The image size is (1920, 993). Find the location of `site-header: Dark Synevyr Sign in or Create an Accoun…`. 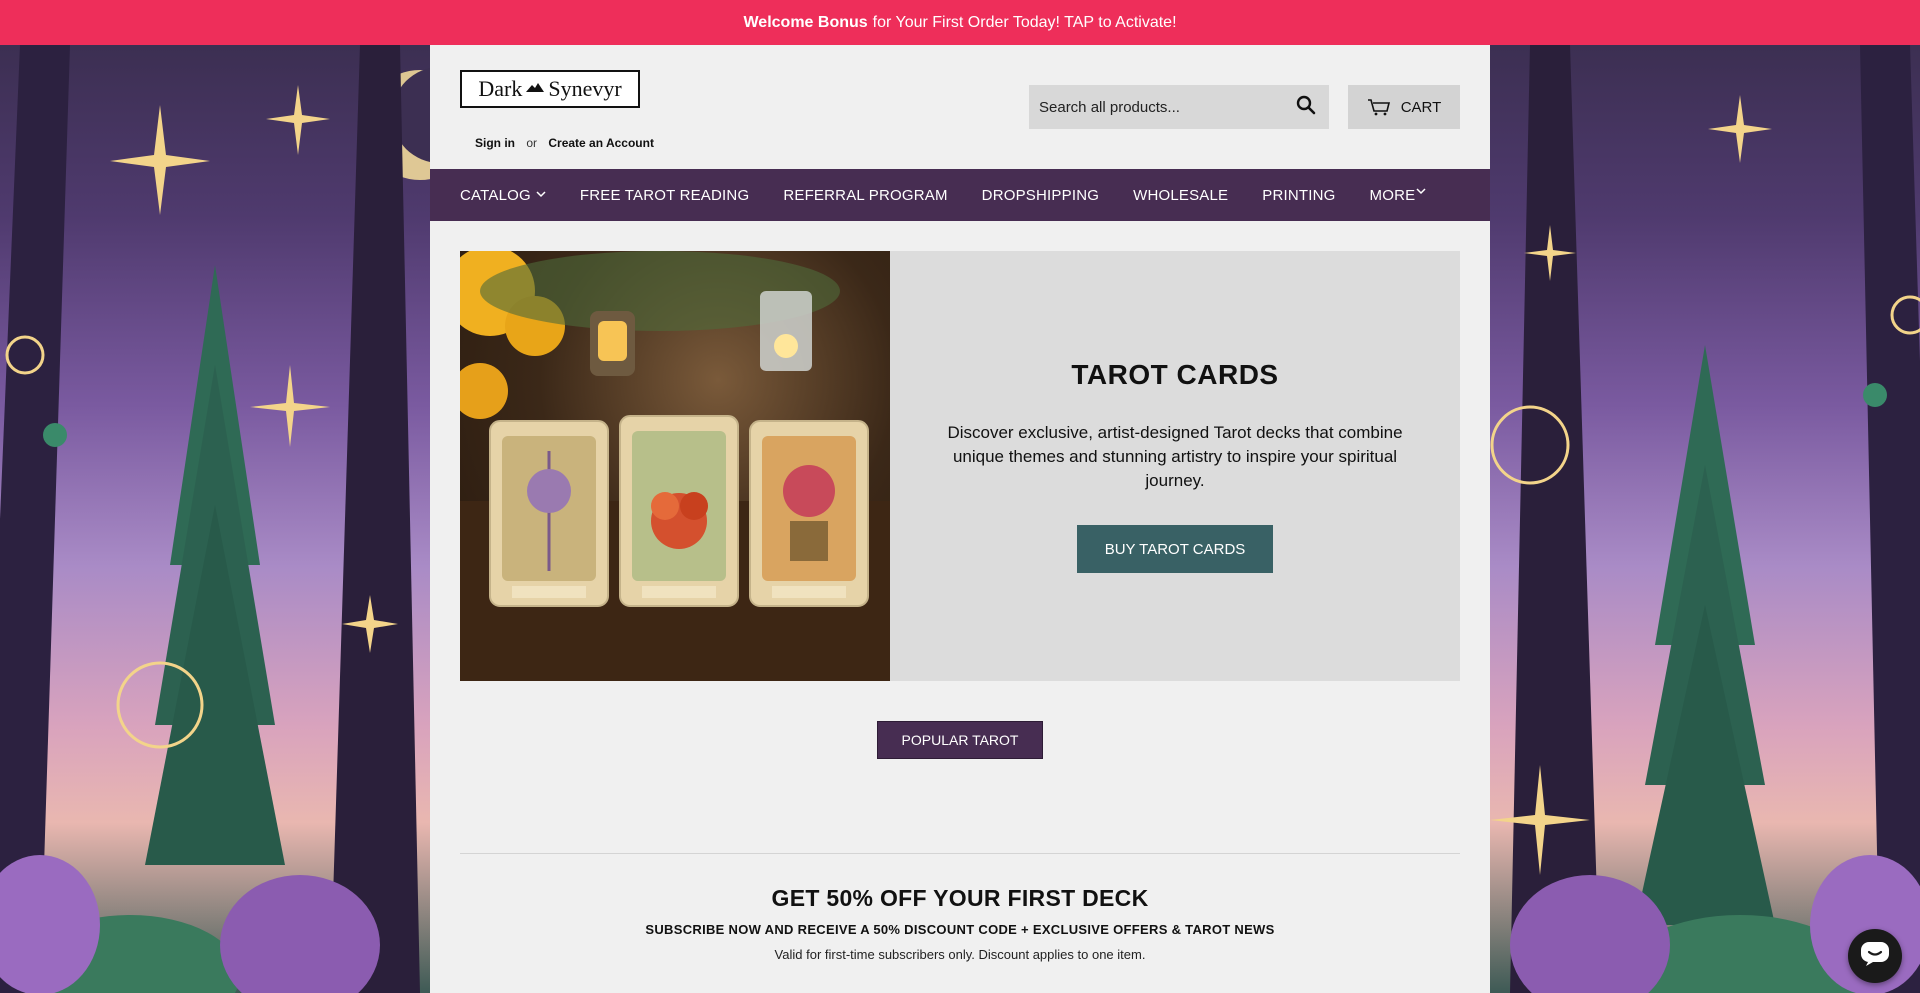

site-header: Dark Synevyr Sign in or Create an Accoun… is located at coordinates (960, 107).